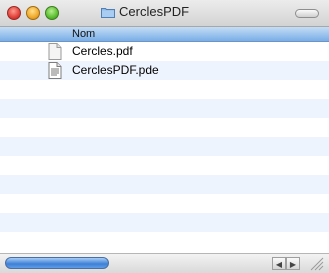 The width and height of the screenshot is (329, 273). I want to click on column-header-name: Nom, so click(164, 34).